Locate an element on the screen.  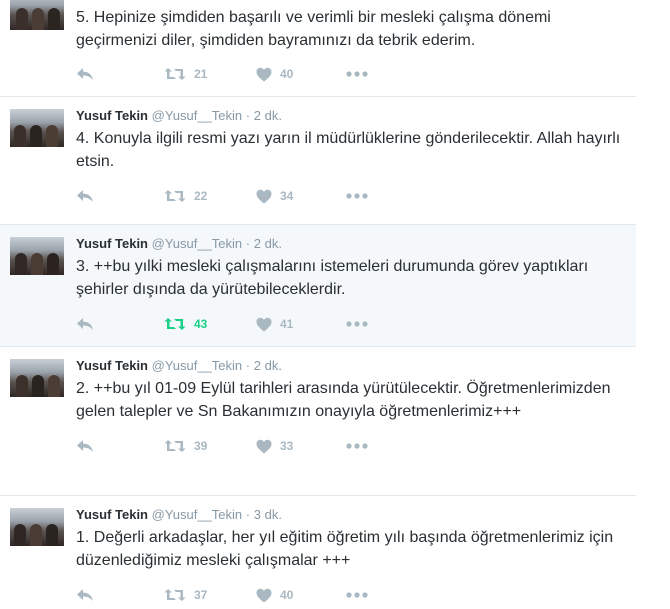
retweet-count: 39 is located at coordinates (201, 446).